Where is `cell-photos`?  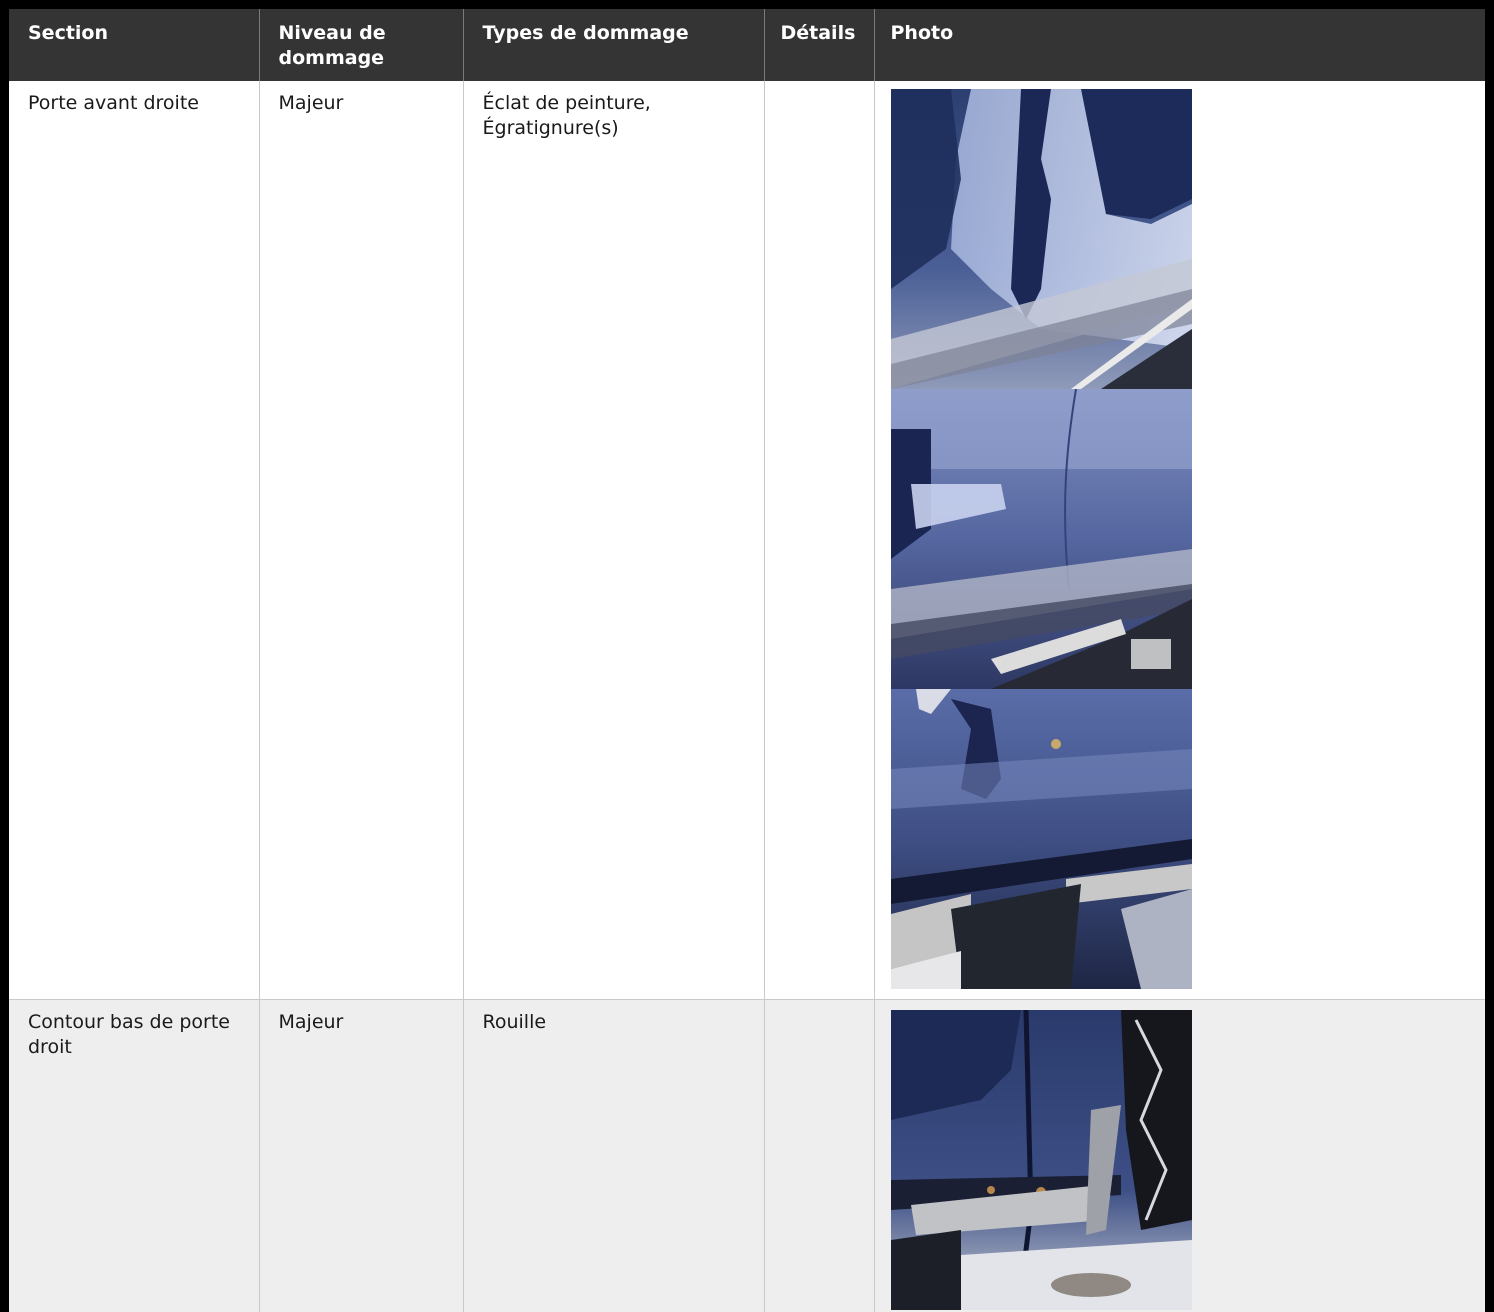
cell-photos is located at coordinates (1179, 1155).